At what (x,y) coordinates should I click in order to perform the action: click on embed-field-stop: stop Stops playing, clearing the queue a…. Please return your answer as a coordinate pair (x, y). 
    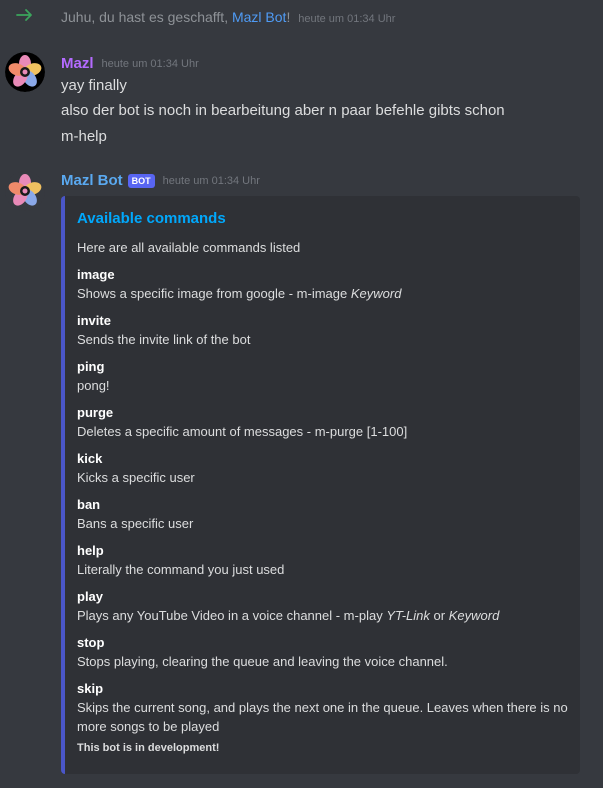
    Looking at the image, I should click on (324, 652).